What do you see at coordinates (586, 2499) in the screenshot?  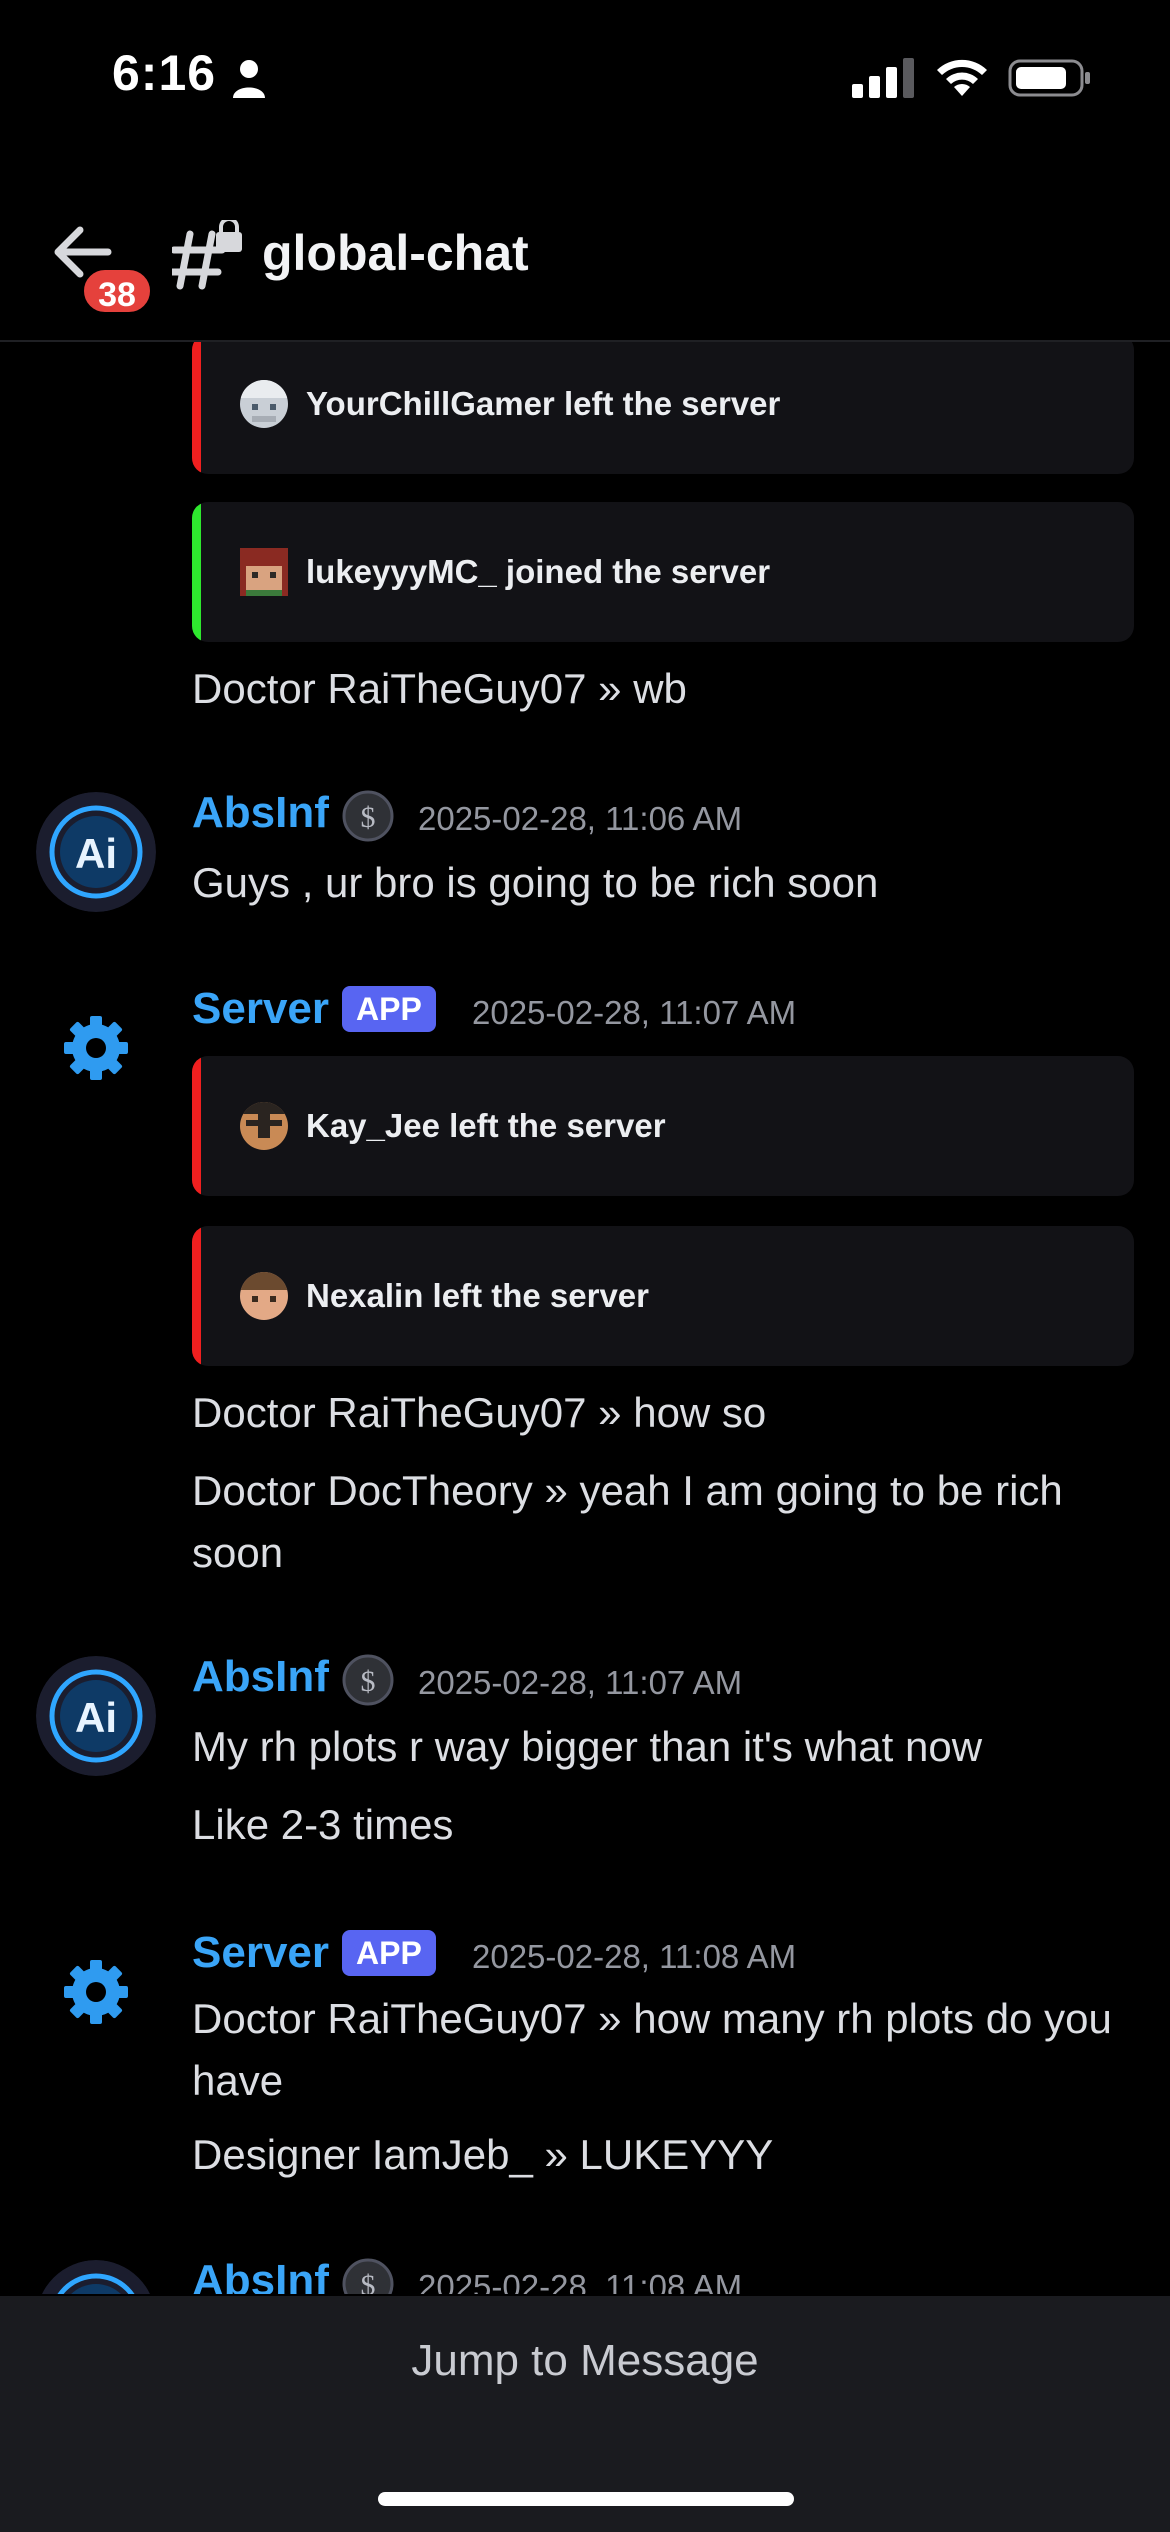 I see `home-indicator` at bounding box center [586, 2499].